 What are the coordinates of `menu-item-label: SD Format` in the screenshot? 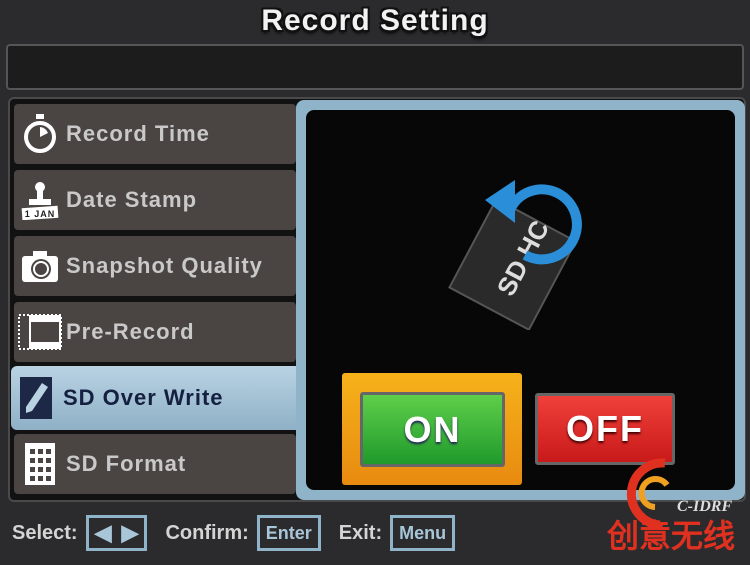 It's located at (126, 463).